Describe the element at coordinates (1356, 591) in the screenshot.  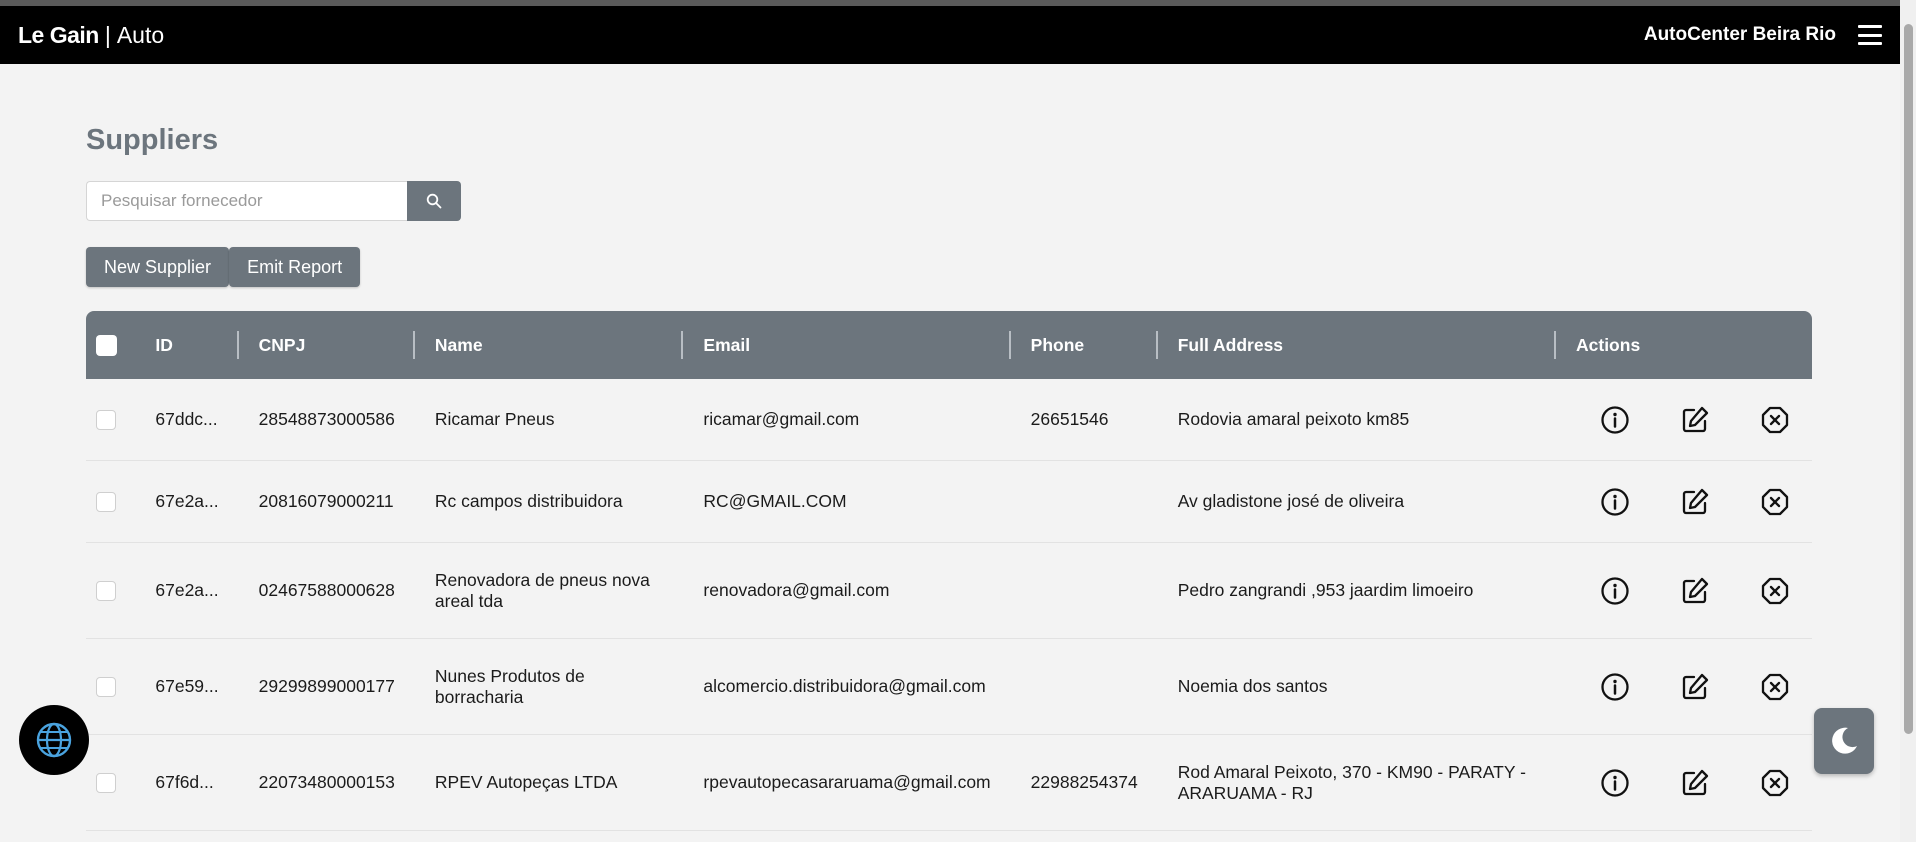
I see `cell-address: Pedro zangrandi ,953 jaardim limoeiro` at that location.